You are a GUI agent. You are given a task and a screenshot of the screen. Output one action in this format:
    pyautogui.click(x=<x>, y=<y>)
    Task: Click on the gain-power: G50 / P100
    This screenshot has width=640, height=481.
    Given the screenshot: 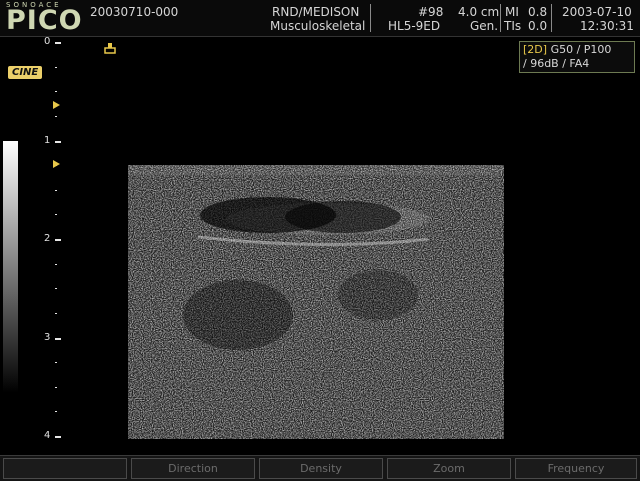 What is the action you would take?
    pyautogui.click(x=581, y=49)
    